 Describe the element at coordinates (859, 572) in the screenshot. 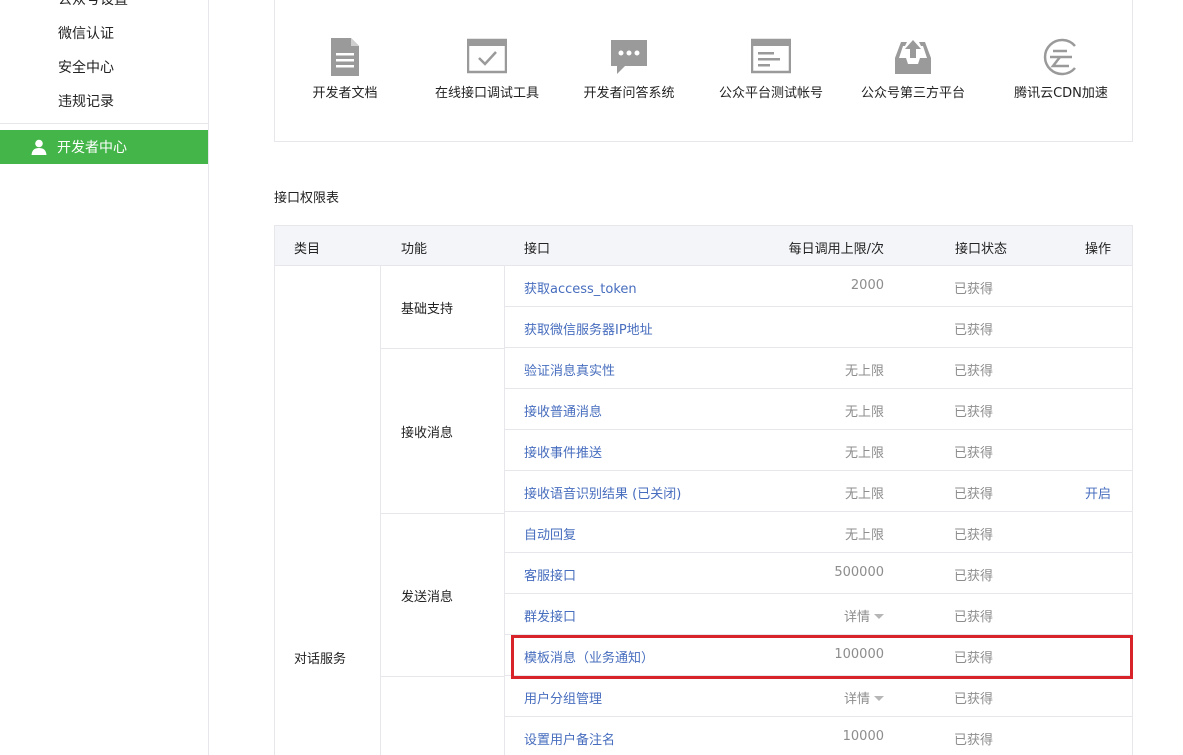

I see `limit-value: 500000` at that location.